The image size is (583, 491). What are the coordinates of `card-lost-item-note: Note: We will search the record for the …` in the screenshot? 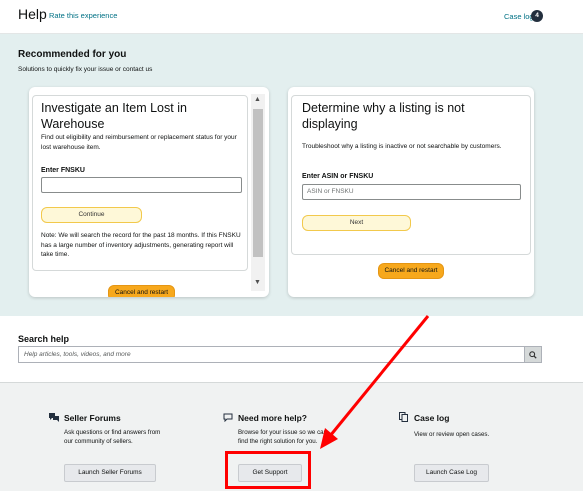 It's located at (141, 245).